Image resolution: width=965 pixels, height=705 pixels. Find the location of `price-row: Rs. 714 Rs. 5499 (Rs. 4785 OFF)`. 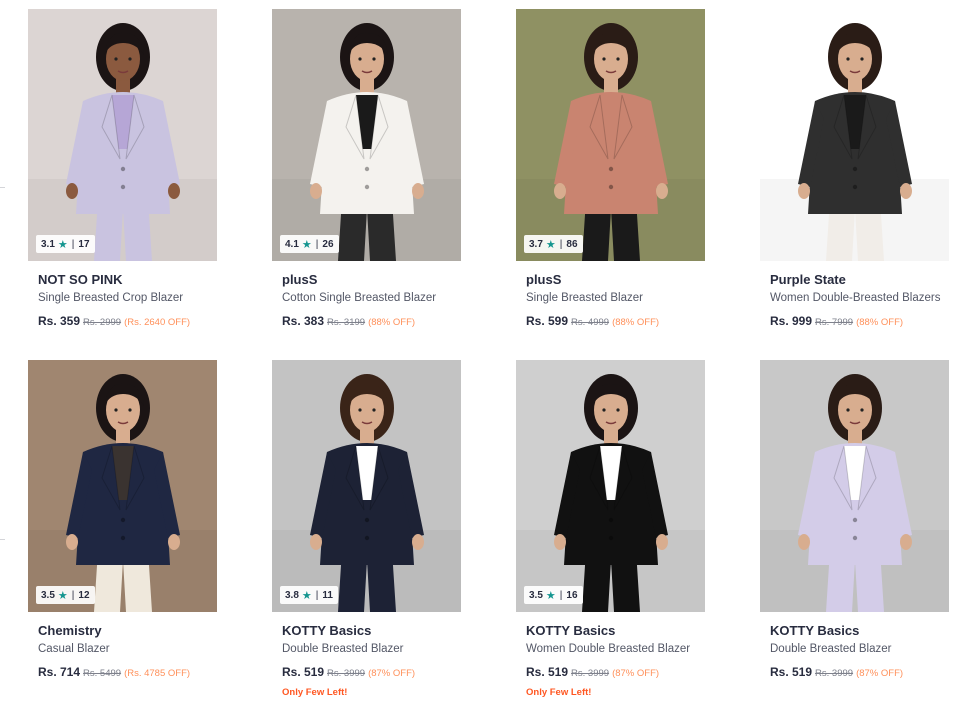

price-row: Rs. 714 Rs. 5499 (Rs. 4785 OFF) is located at coordinates (114, 672).